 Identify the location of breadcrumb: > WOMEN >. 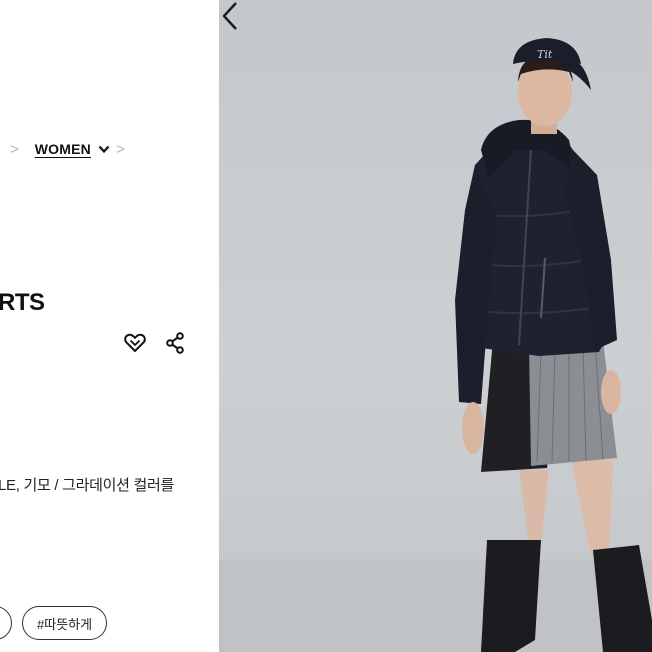
(65, 149).